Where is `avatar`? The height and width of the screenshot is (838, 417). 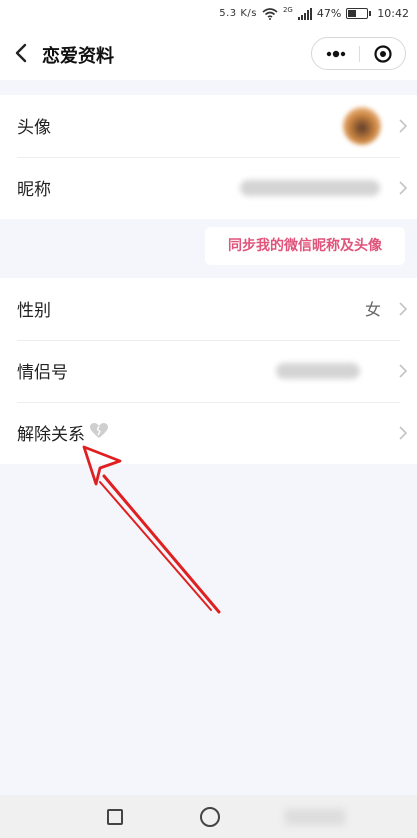 avatar is located at coordinates (362, 126).